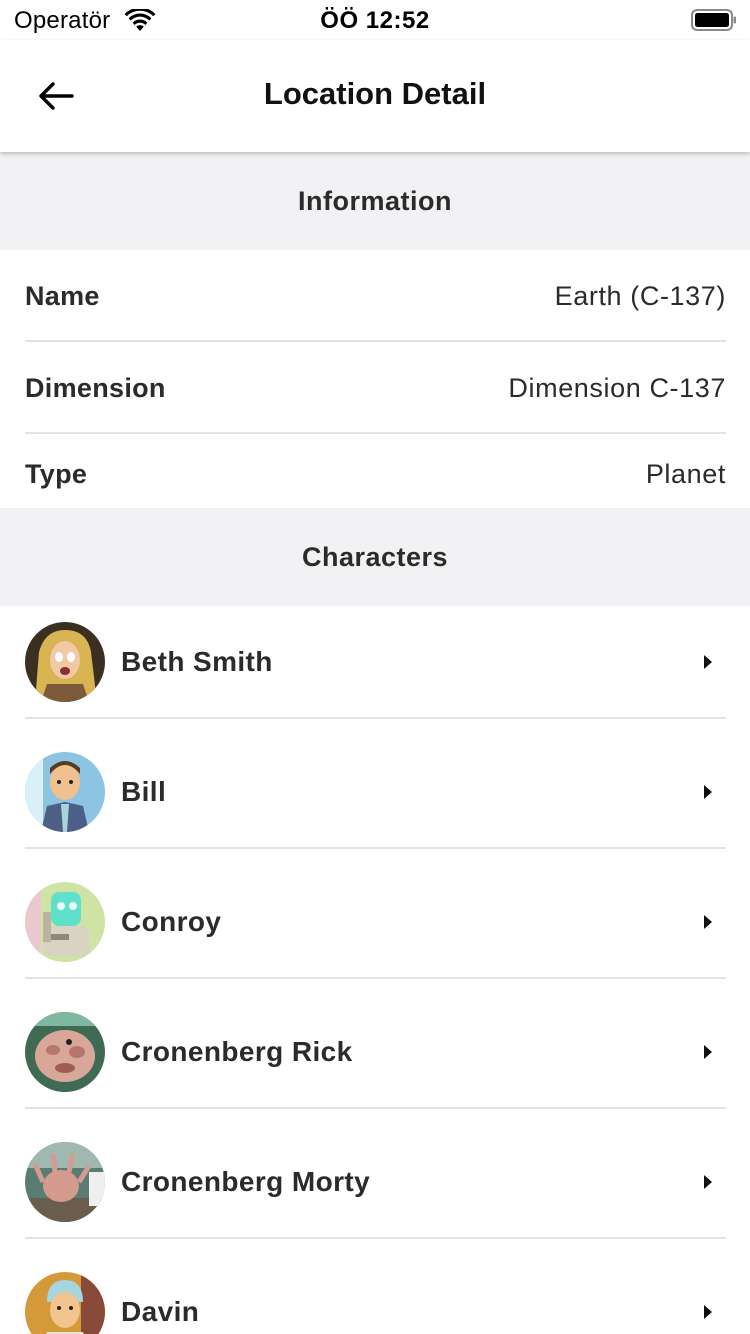 Image resolution: width=750 pixels, height=1334 pixels. I want to click on info-value: Planet, so click(685, 473).